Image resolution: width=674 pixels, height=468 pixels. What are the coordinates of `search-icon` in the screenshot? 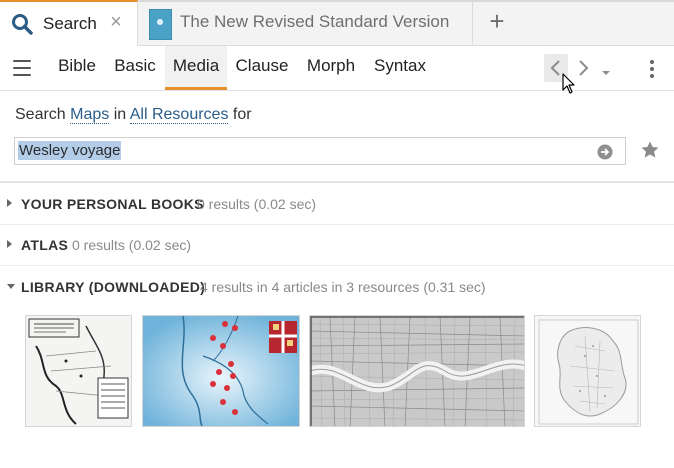 It's located at (22, 24).